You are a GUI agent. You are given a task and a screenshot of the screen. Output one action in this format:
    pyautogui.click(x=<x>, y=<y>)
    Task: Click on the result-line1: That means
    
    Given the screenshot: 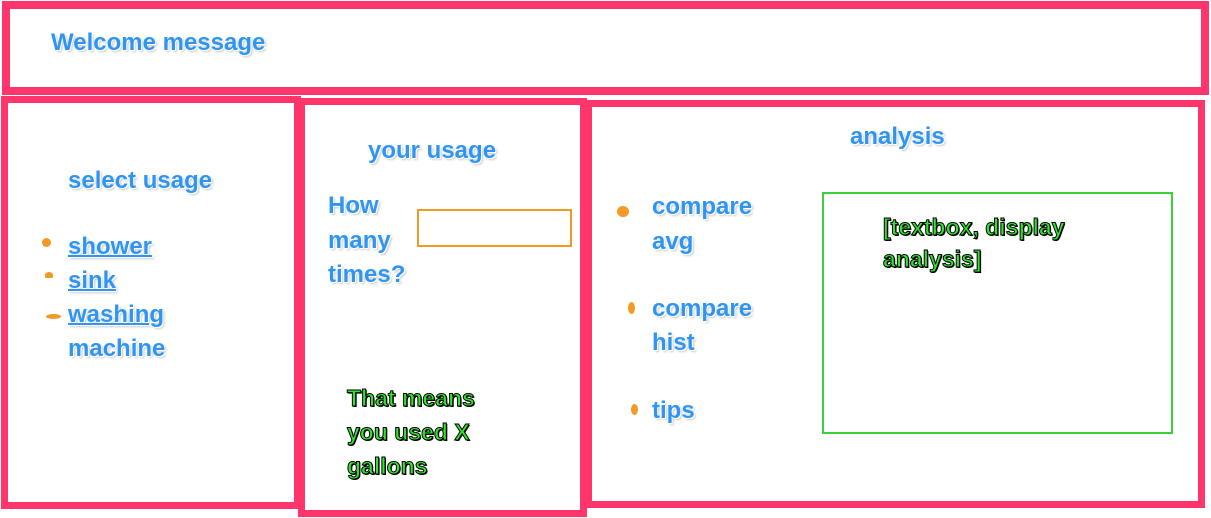 What is the action you would take?
    pyautogui.click(x=411, y=398)
    